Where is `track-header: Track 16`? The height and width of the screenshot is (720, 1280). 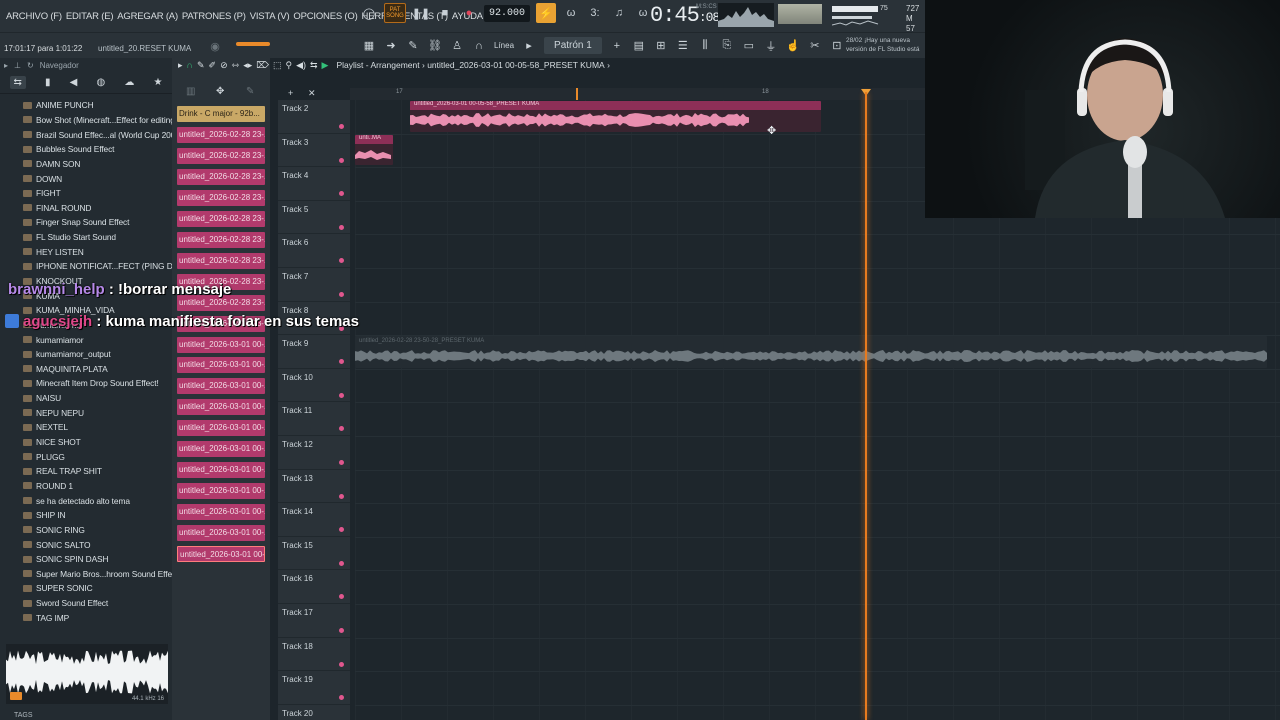 track-header: Track 16 is located at coordinates (314, 587).